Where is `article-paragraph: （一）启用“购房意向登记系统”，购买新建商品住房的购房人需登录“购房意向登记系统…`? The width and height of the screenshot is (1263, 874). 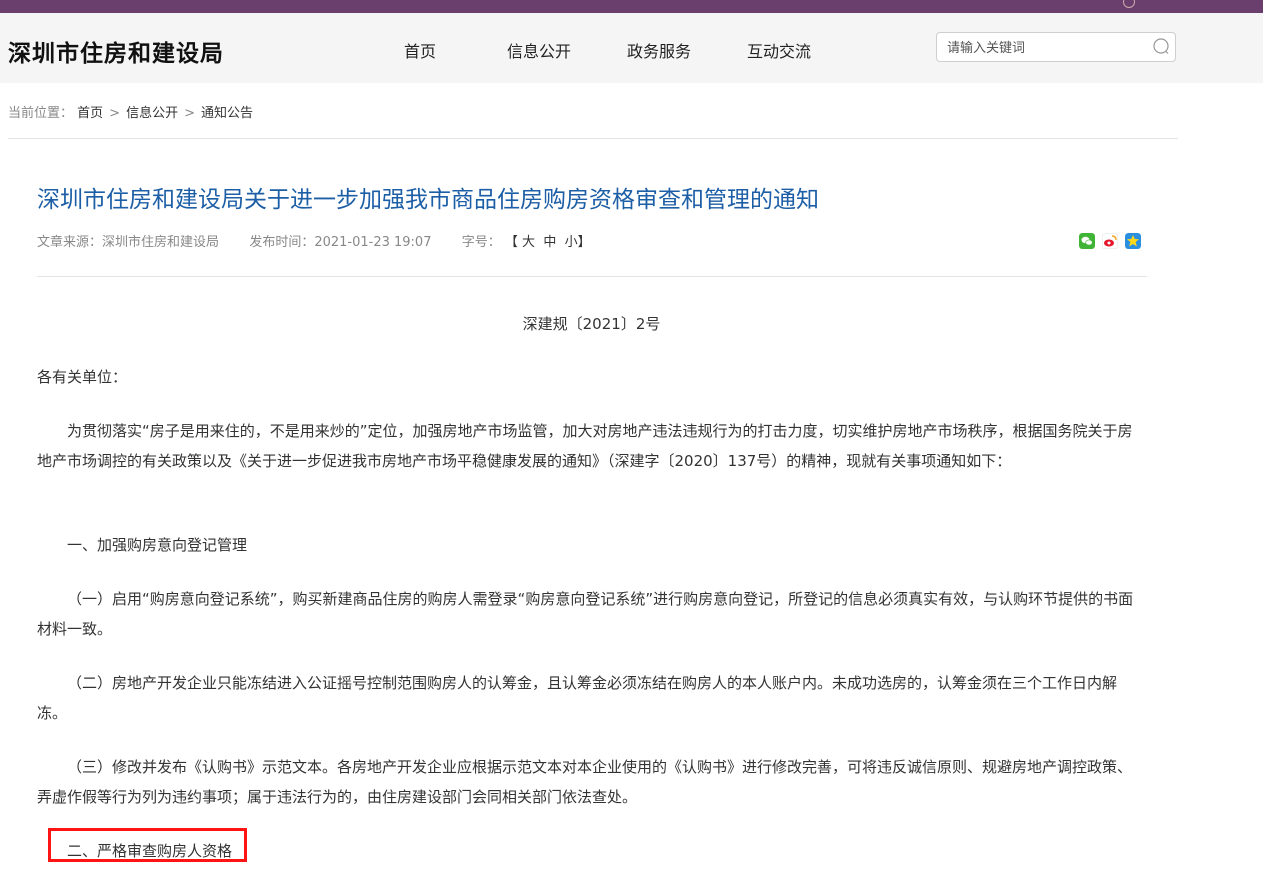 article-paragraph: （一）启用“购房意向登记系统”，购买新建商品住房的购房人需登录“购房意向登记系统… is located at coordinates (585, 614).